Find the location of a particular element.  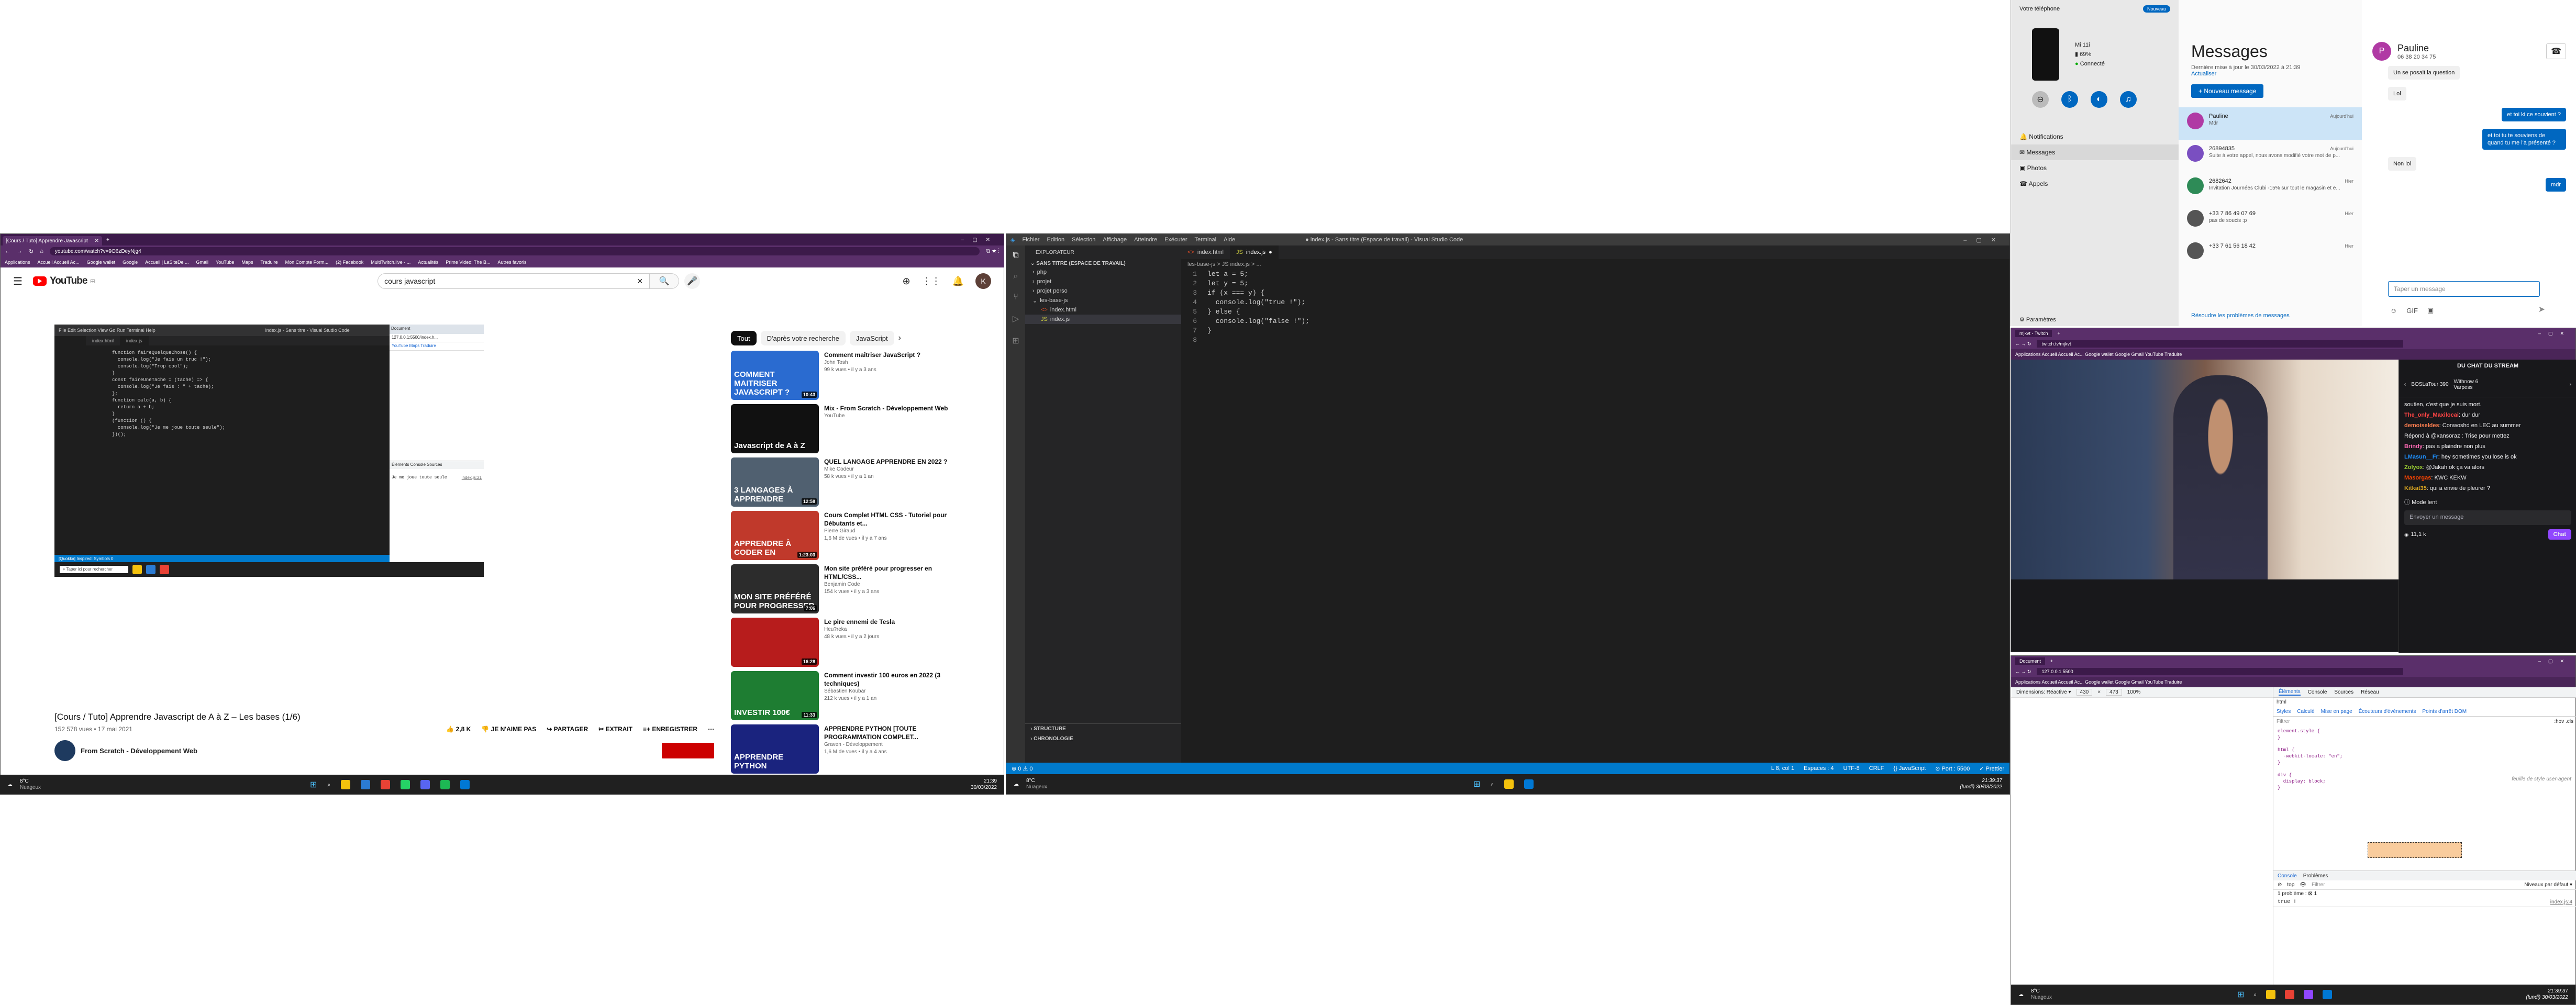

chip-search: D'après votre recherche is located at coordinates (803, 338).